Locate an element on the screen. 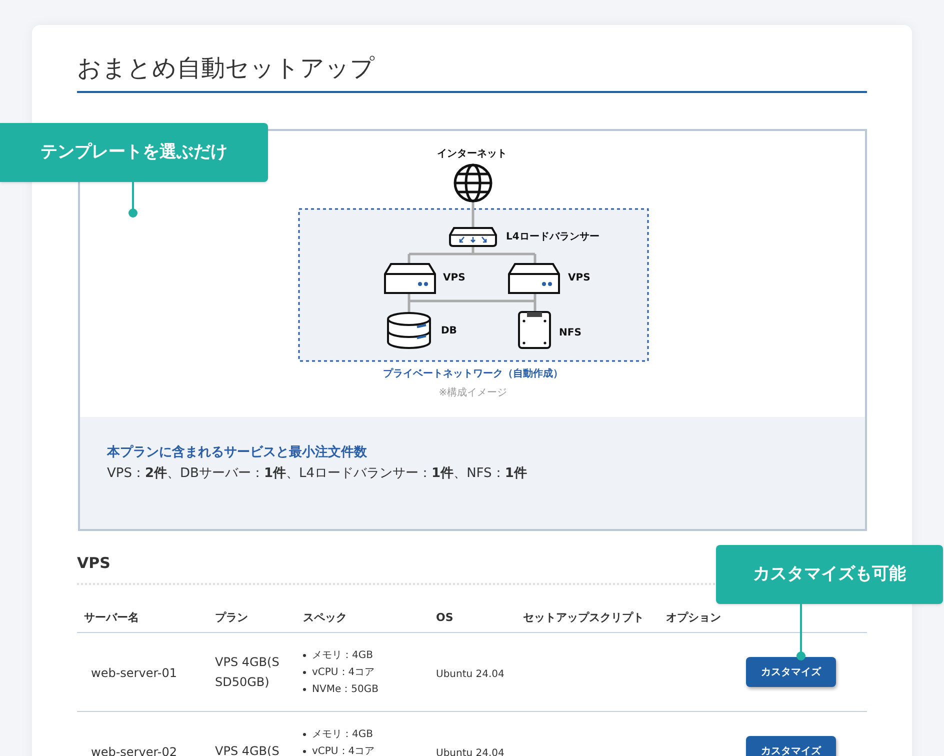 The image size is (944, 756). internet-label: インターネット is located at coordinates (471, 154).